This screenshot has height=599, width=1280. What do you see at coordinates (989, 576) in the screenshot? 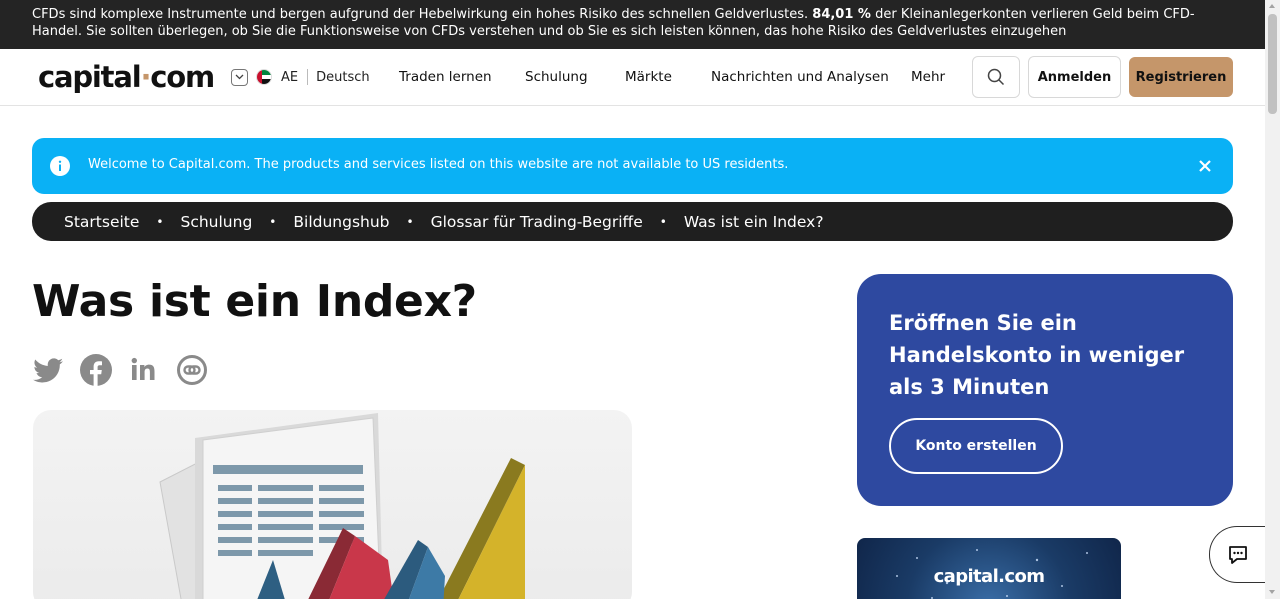
I see `card-brand: capital.com` at bounding box center [989, 576].